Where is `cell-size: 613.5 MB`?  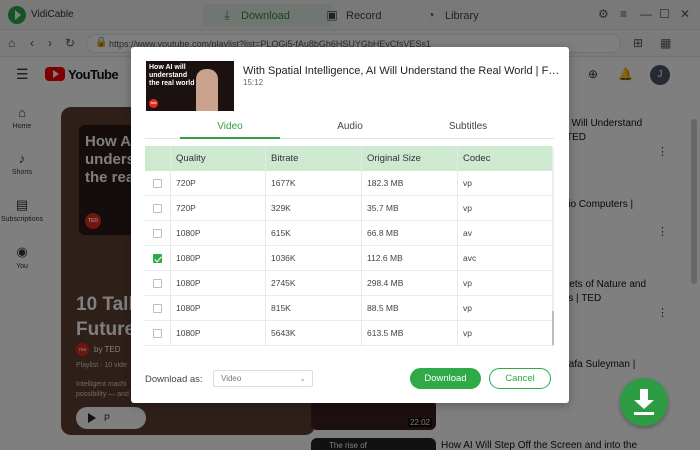 cell-size: 613.5 MB is located at coordinates (385, 333).